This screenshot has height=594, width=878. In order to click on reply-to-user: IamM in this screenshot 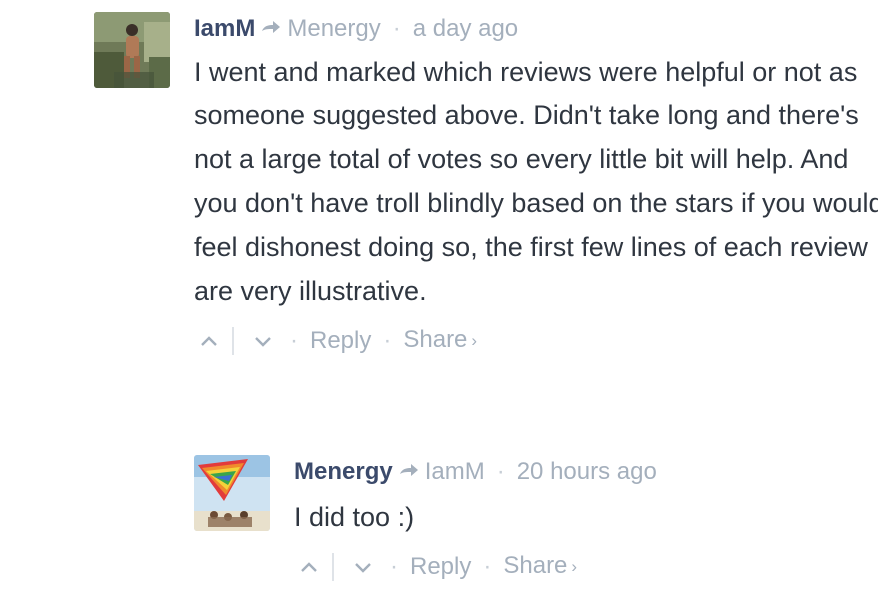, I will do `click(455, 471)`.